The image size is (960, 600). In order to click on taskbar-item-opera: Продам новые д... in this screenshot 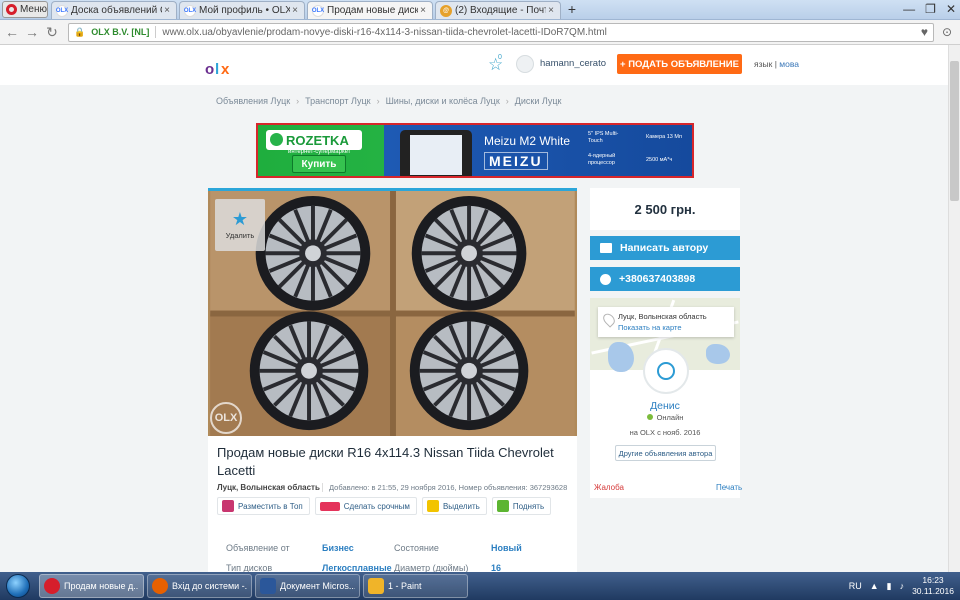, I will do `click(91, 586)`.